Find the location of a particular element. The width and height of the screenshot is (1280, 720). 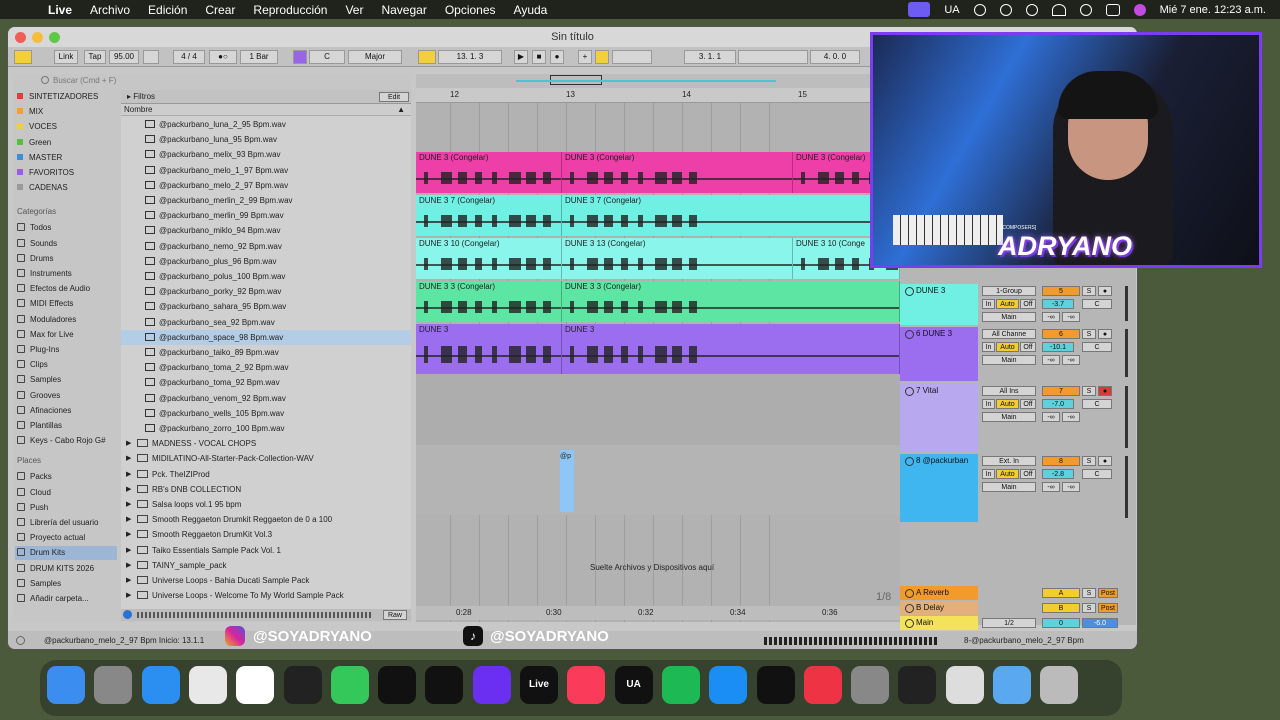

folder-row: ▶ Smooth Reggaeton DrumKit Vol.3 is located at coordinates (266, 534).